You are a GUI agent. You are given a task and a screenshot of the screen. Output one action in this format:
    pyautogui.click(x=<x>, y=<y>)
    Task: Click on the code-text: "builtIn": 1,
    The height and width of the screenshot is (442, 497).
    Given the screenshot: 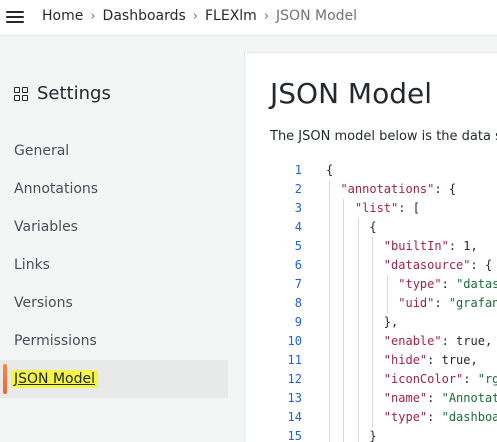 What is the action you would take?
    pyautogui.click(x=430, y=246)
    